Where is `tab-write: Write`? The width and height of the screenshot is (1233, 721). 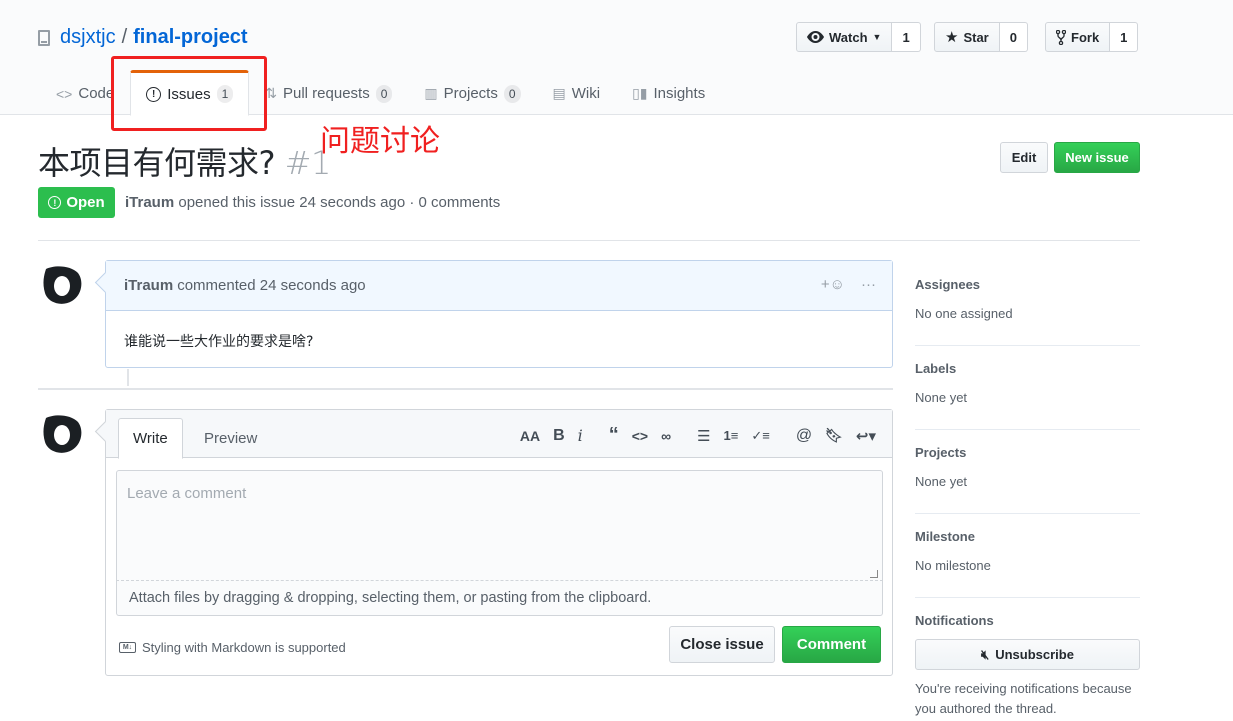
tab-write: Write is located at coordinates (150, 438).